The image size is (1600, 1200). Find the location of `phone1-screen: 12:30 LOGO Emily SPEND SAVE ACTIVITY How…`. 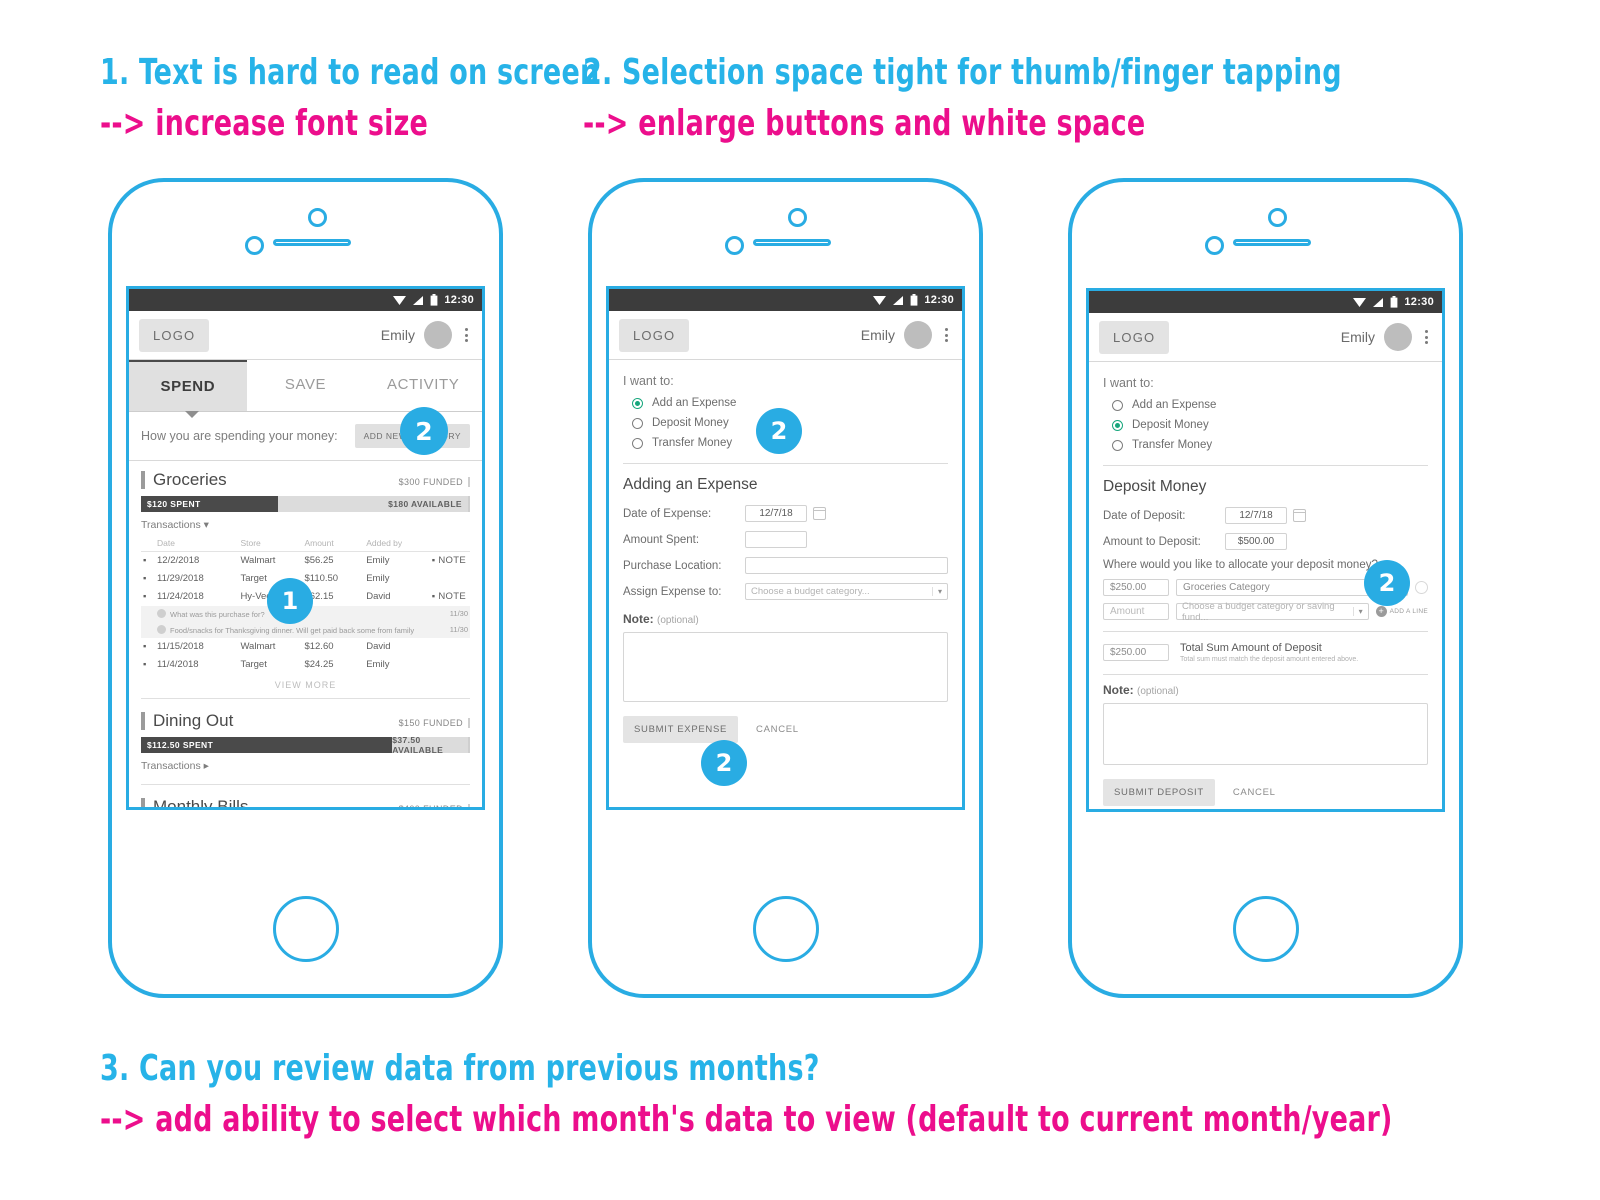

phone1-screen: 12:30 LOGO Emily SPEND SAVE ACTIVITY How… is located at coordinates (305, 548).